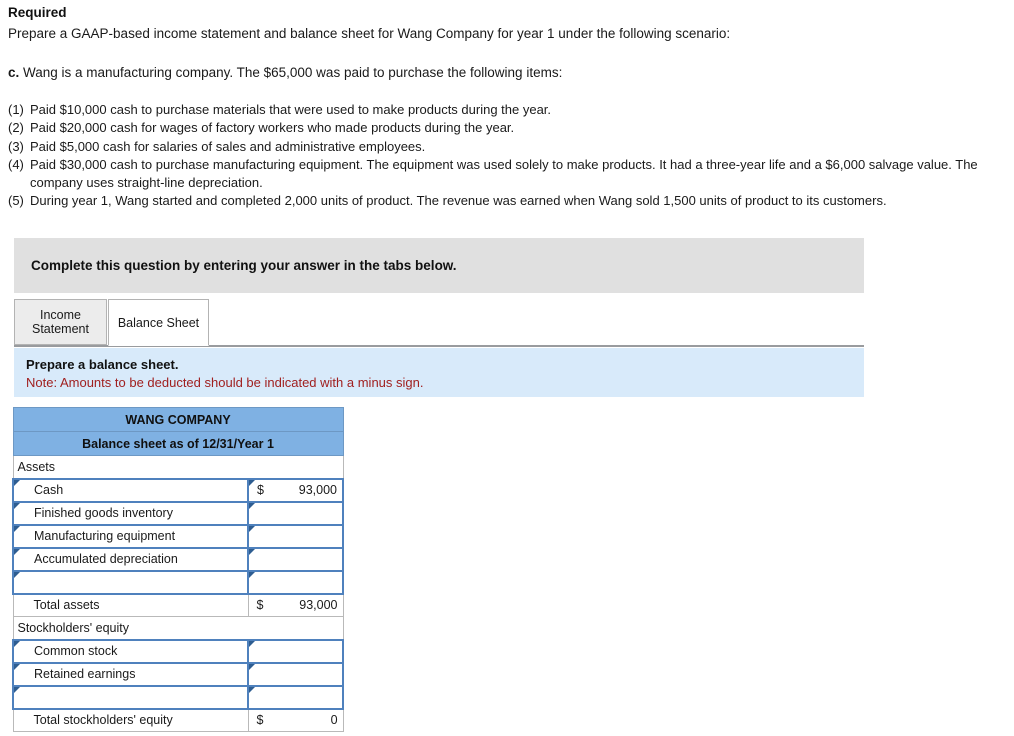  Describe the element at coordinates (16, 201) in the screenshot. I see `list-item-number: (5)` at that location.